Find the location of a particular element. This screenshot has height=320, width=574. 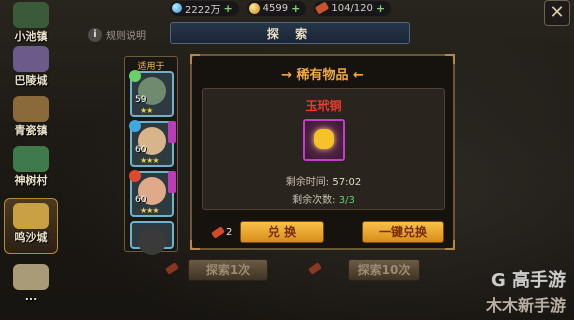

remaining-count: 剩余次数: 3/3 is located at coordinates (323, 198).